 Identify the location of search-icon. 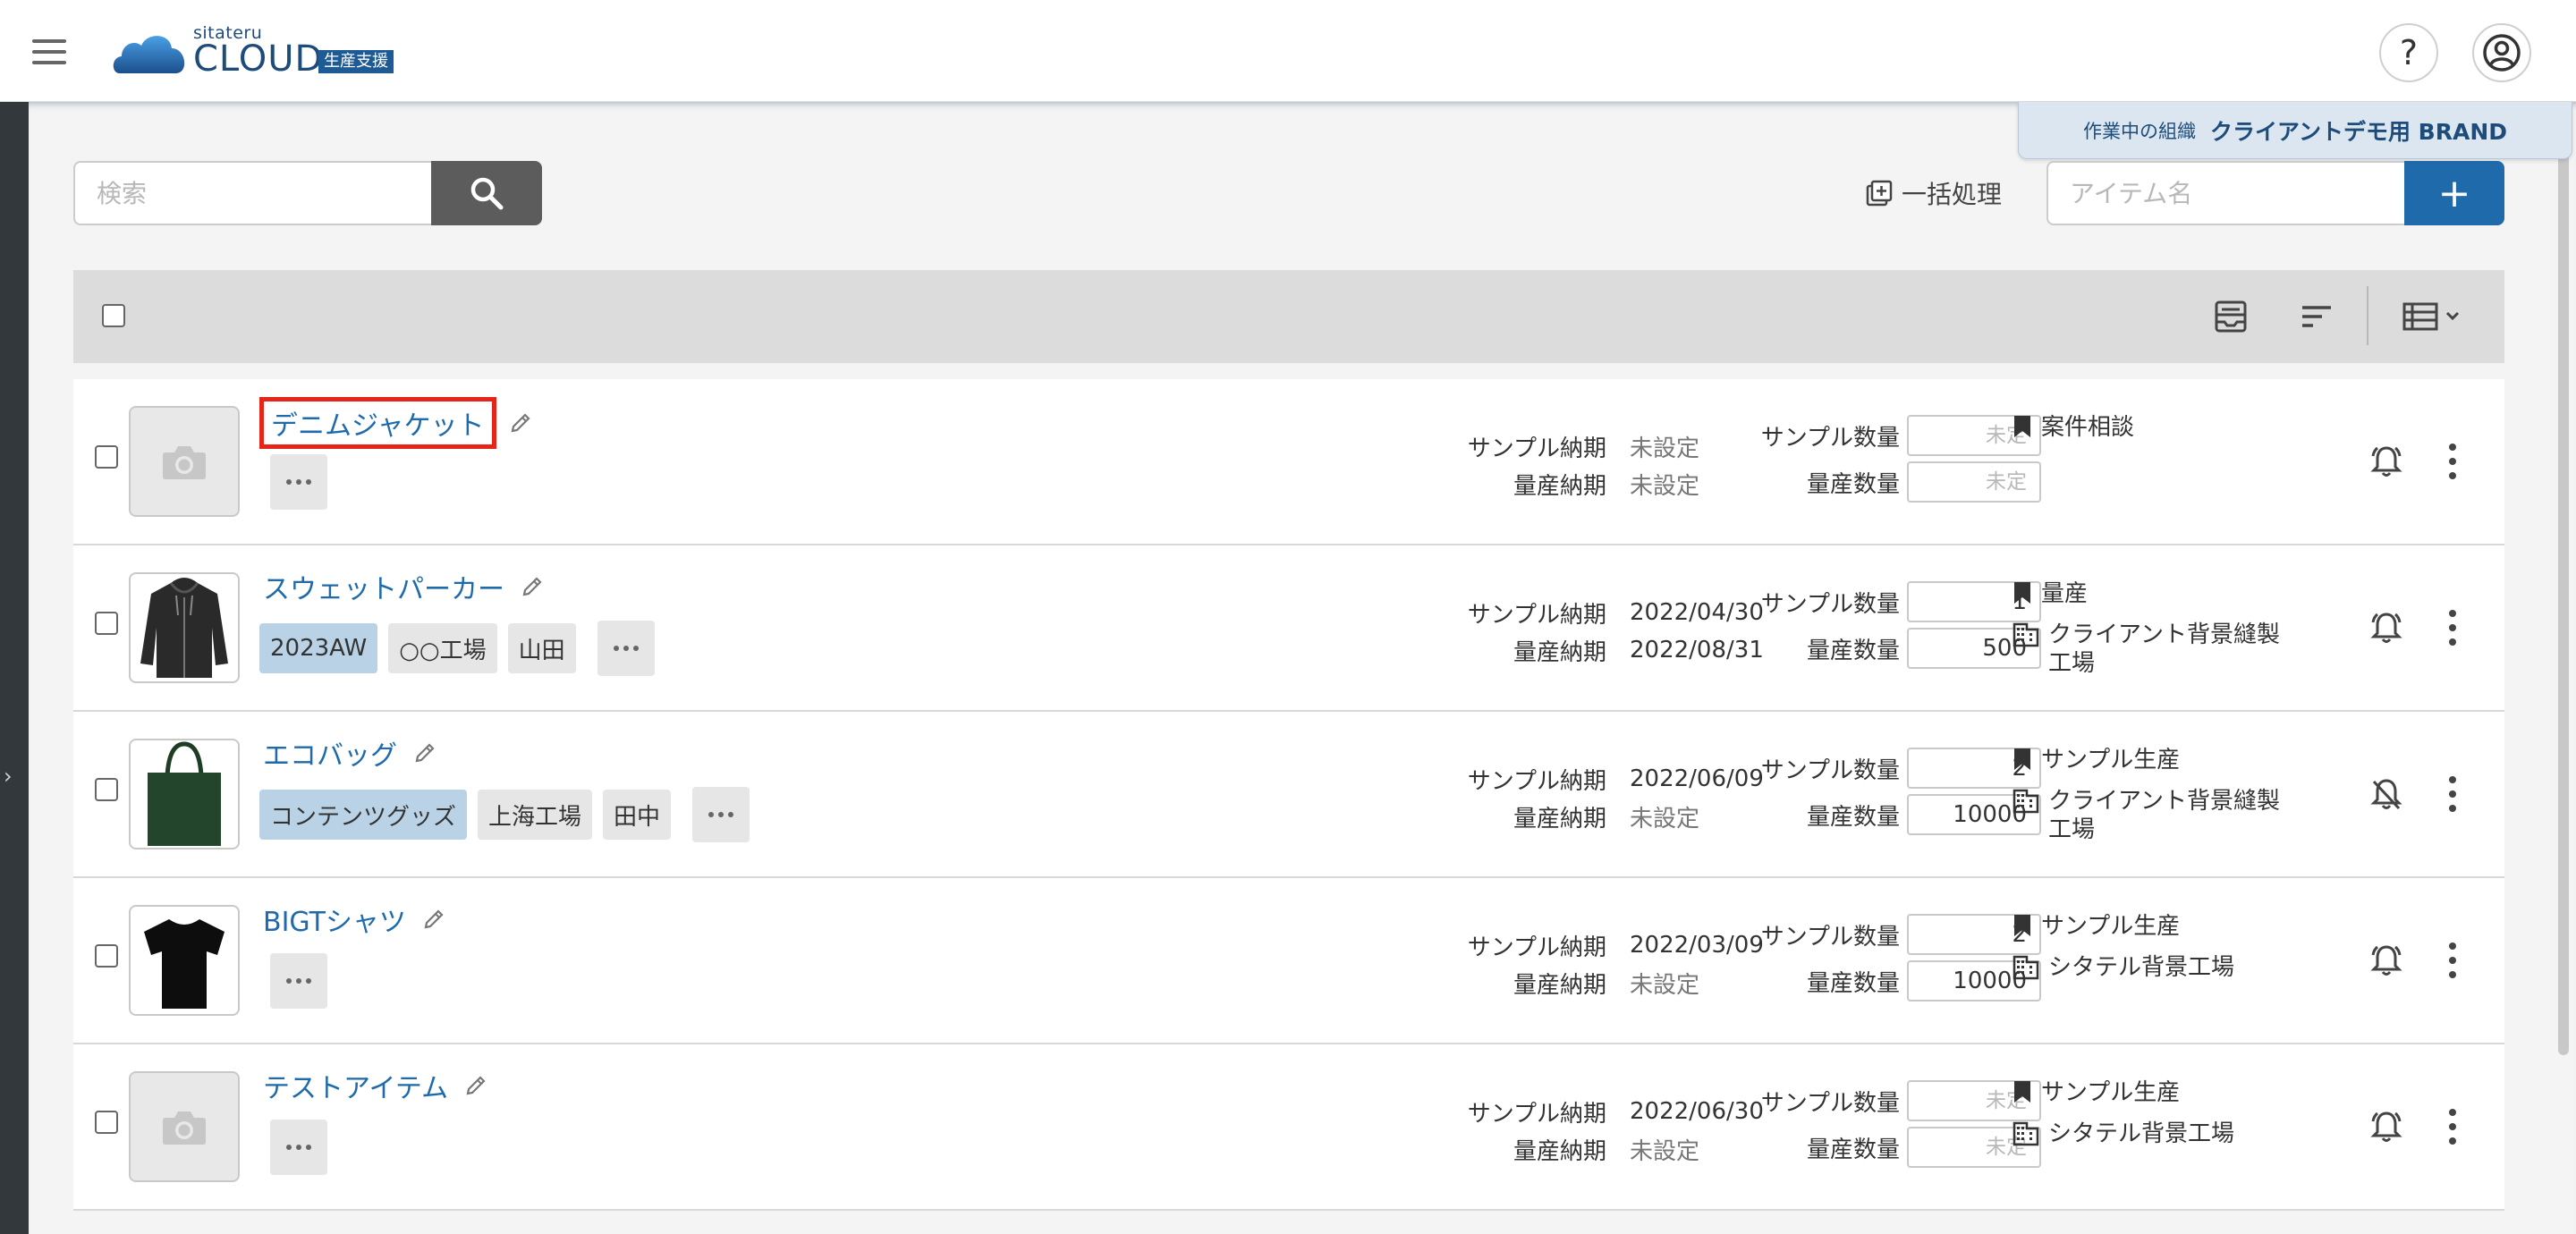
(487, 193).